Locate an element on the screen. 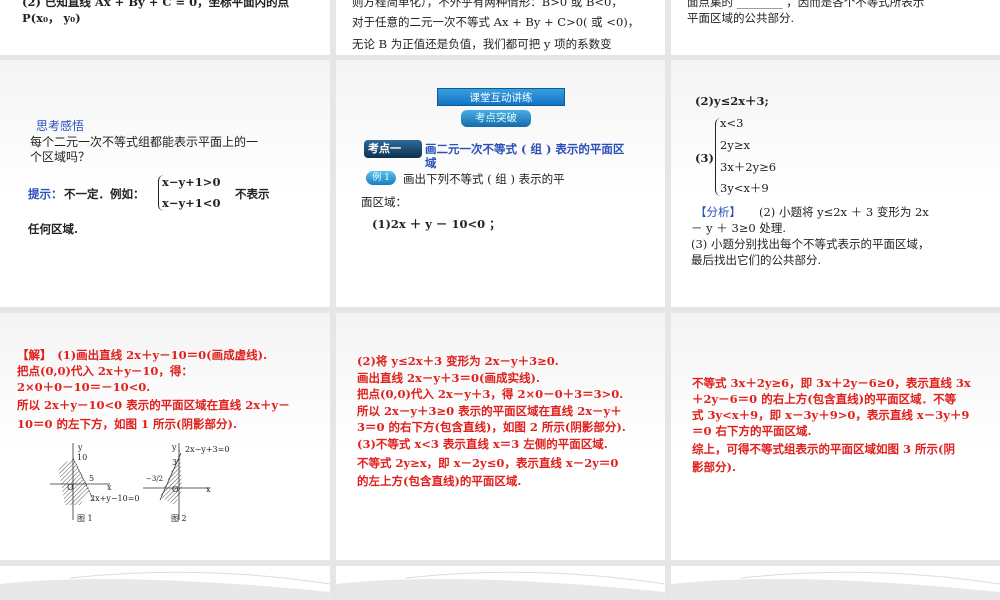 The image size is (1000, 600). system-line: 2y≥x is located at coordinates (735, 145).